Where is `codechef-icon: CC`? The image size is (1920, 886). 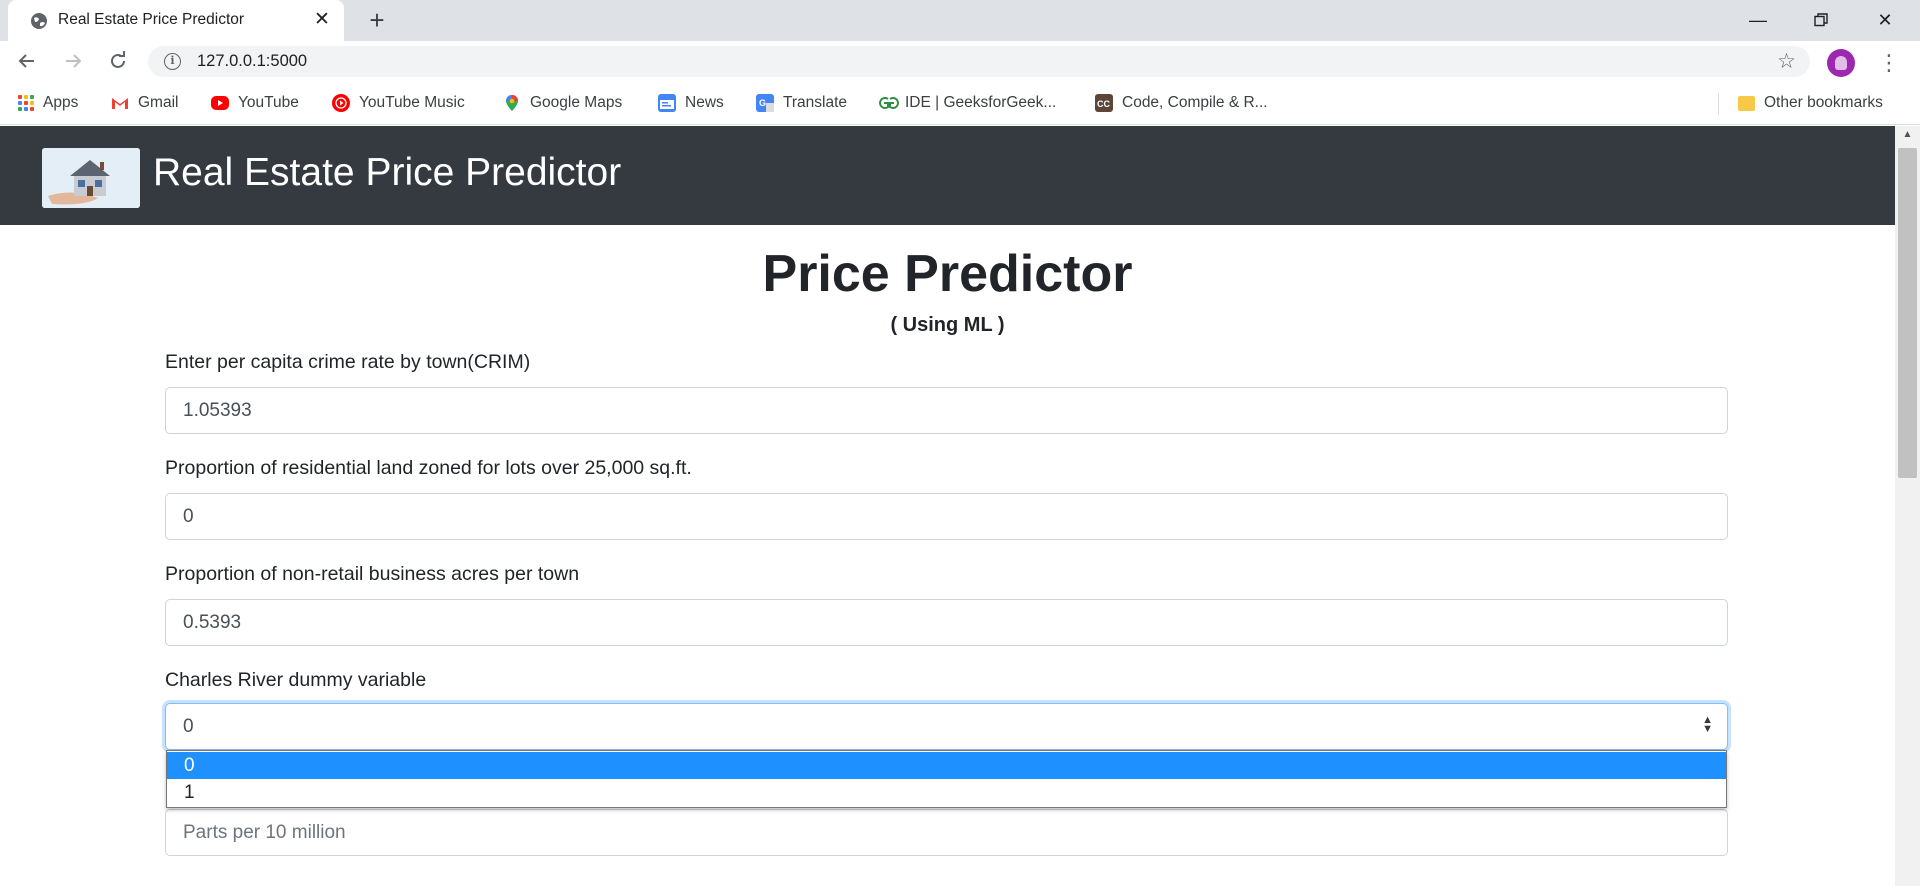
codechef-icon: CC is located at coordinates (1104, 103).